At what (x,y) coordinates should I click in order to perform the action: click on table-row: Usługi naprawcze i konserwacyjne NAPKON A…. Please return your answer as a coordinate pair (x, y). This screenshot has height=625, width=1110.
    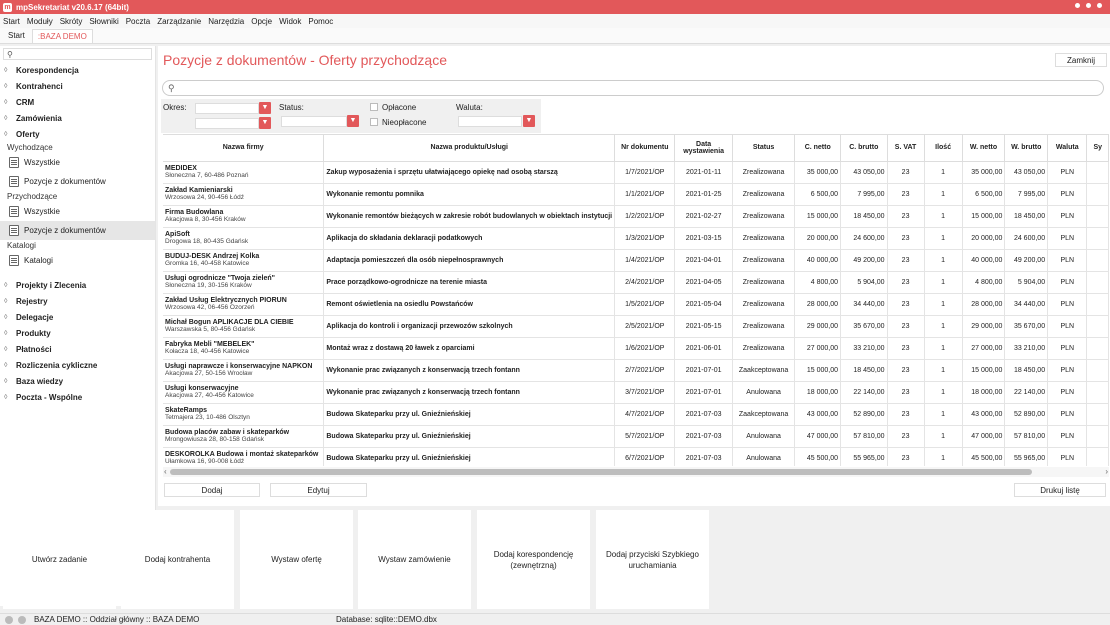
    Looking at the image, I should click on (636, 370).